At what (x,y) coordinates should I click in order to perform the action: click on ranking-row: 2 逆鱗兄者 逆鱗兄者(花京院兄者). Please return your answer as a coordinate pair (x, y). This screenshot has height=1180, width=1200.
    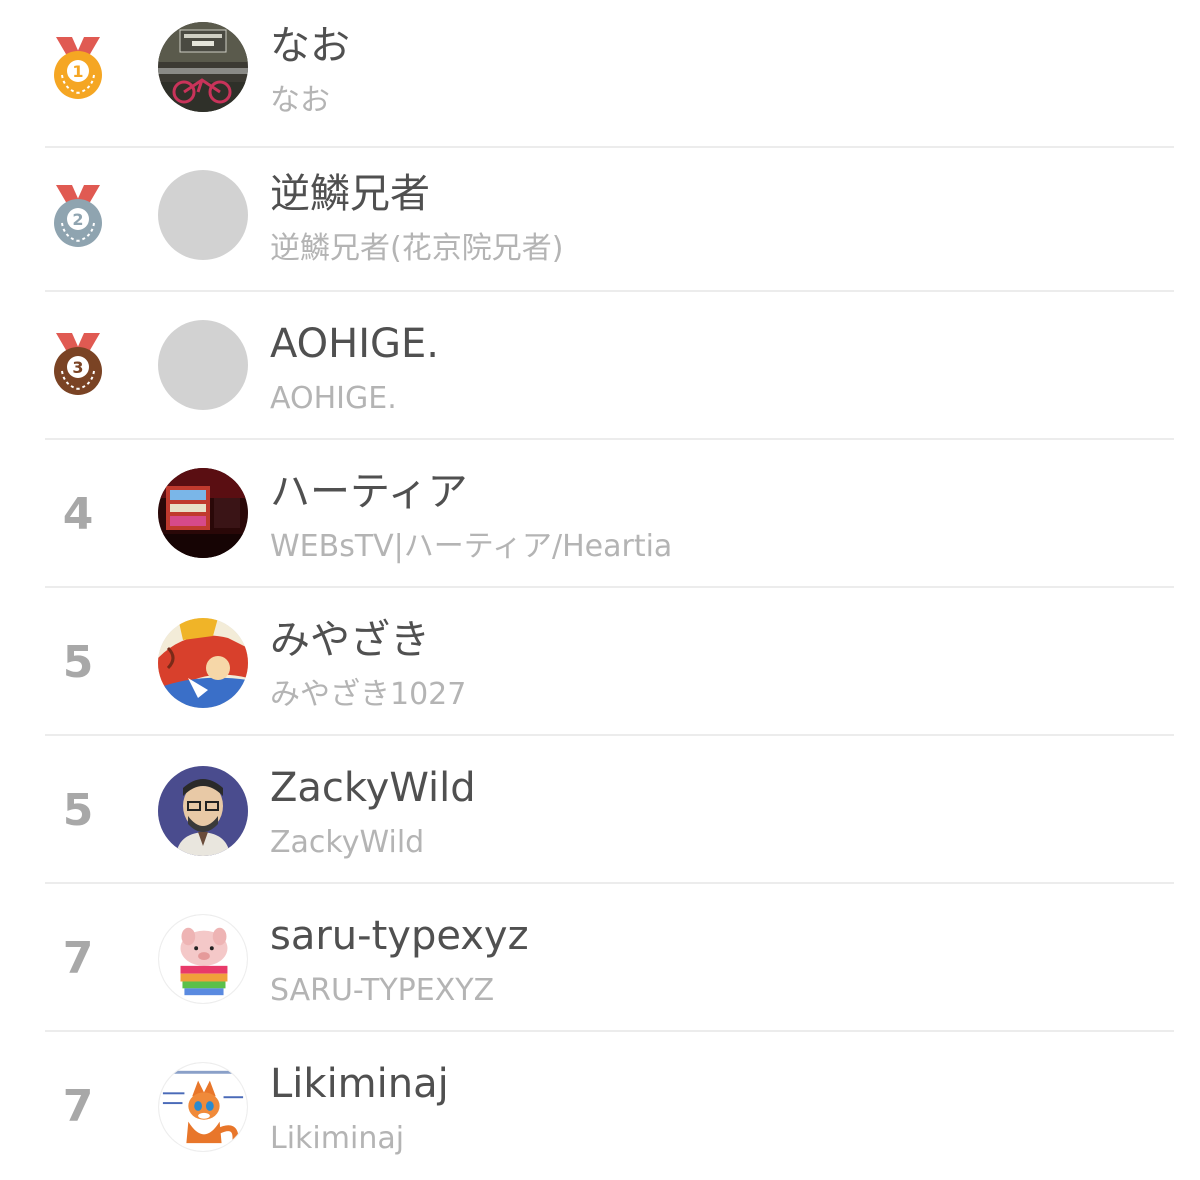
    Looking at the image, I should click on (600, 218).